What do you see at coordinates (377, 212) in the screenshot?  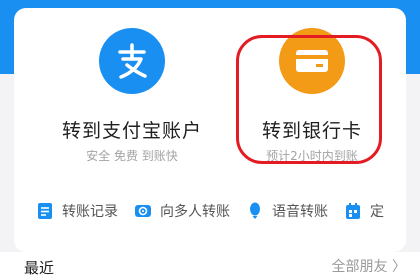 I see `scheduled-transfer-label: 定` at bounding box center [377, 212].